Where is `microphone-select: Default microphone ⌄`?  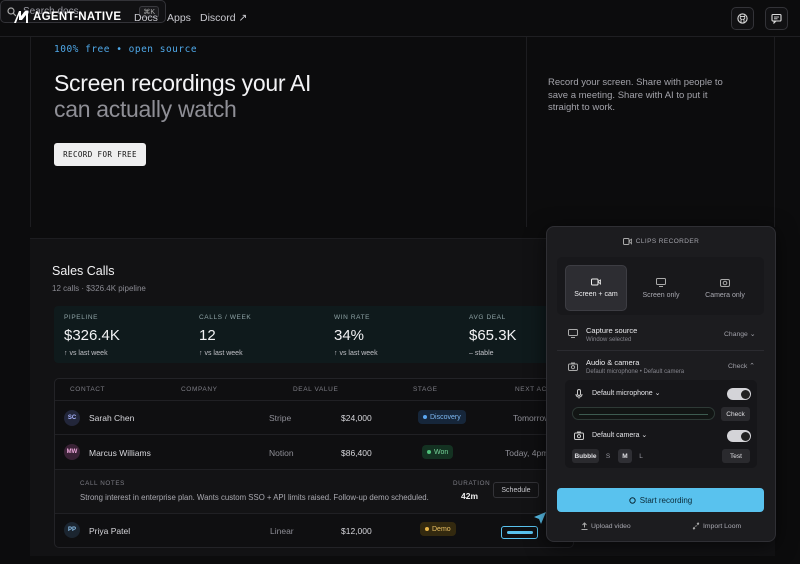
microphone-select: Default microphone ⌄ is located at coordinates (626, 393).